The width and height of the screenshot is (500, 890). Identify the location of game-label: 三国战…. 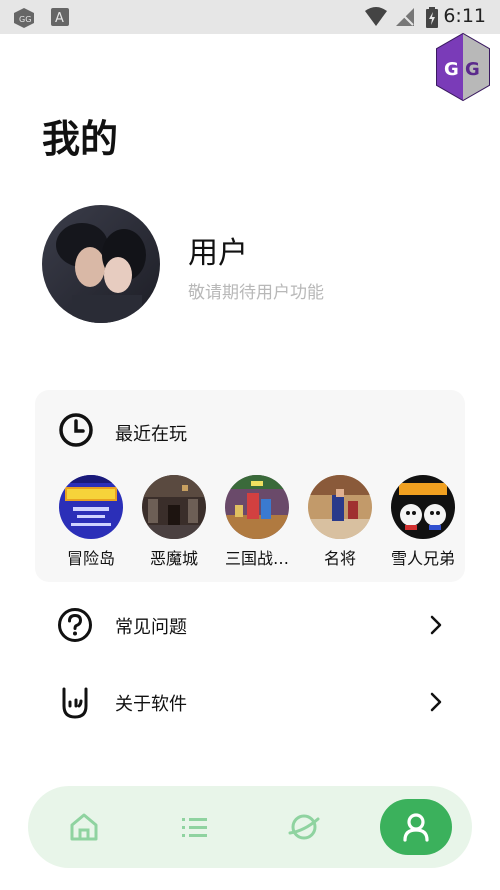
(256, 558).